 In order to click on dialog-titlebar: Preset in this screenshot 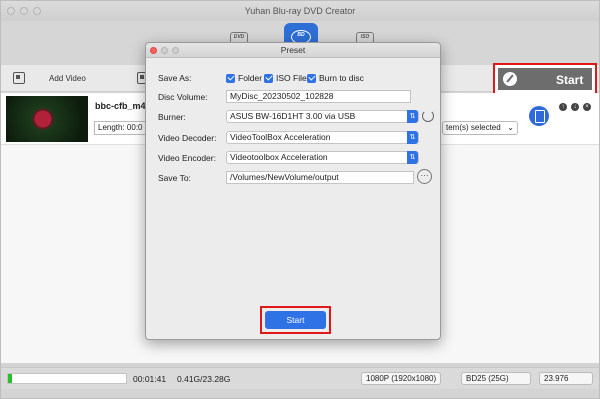, I will do `click(293, 50)`.